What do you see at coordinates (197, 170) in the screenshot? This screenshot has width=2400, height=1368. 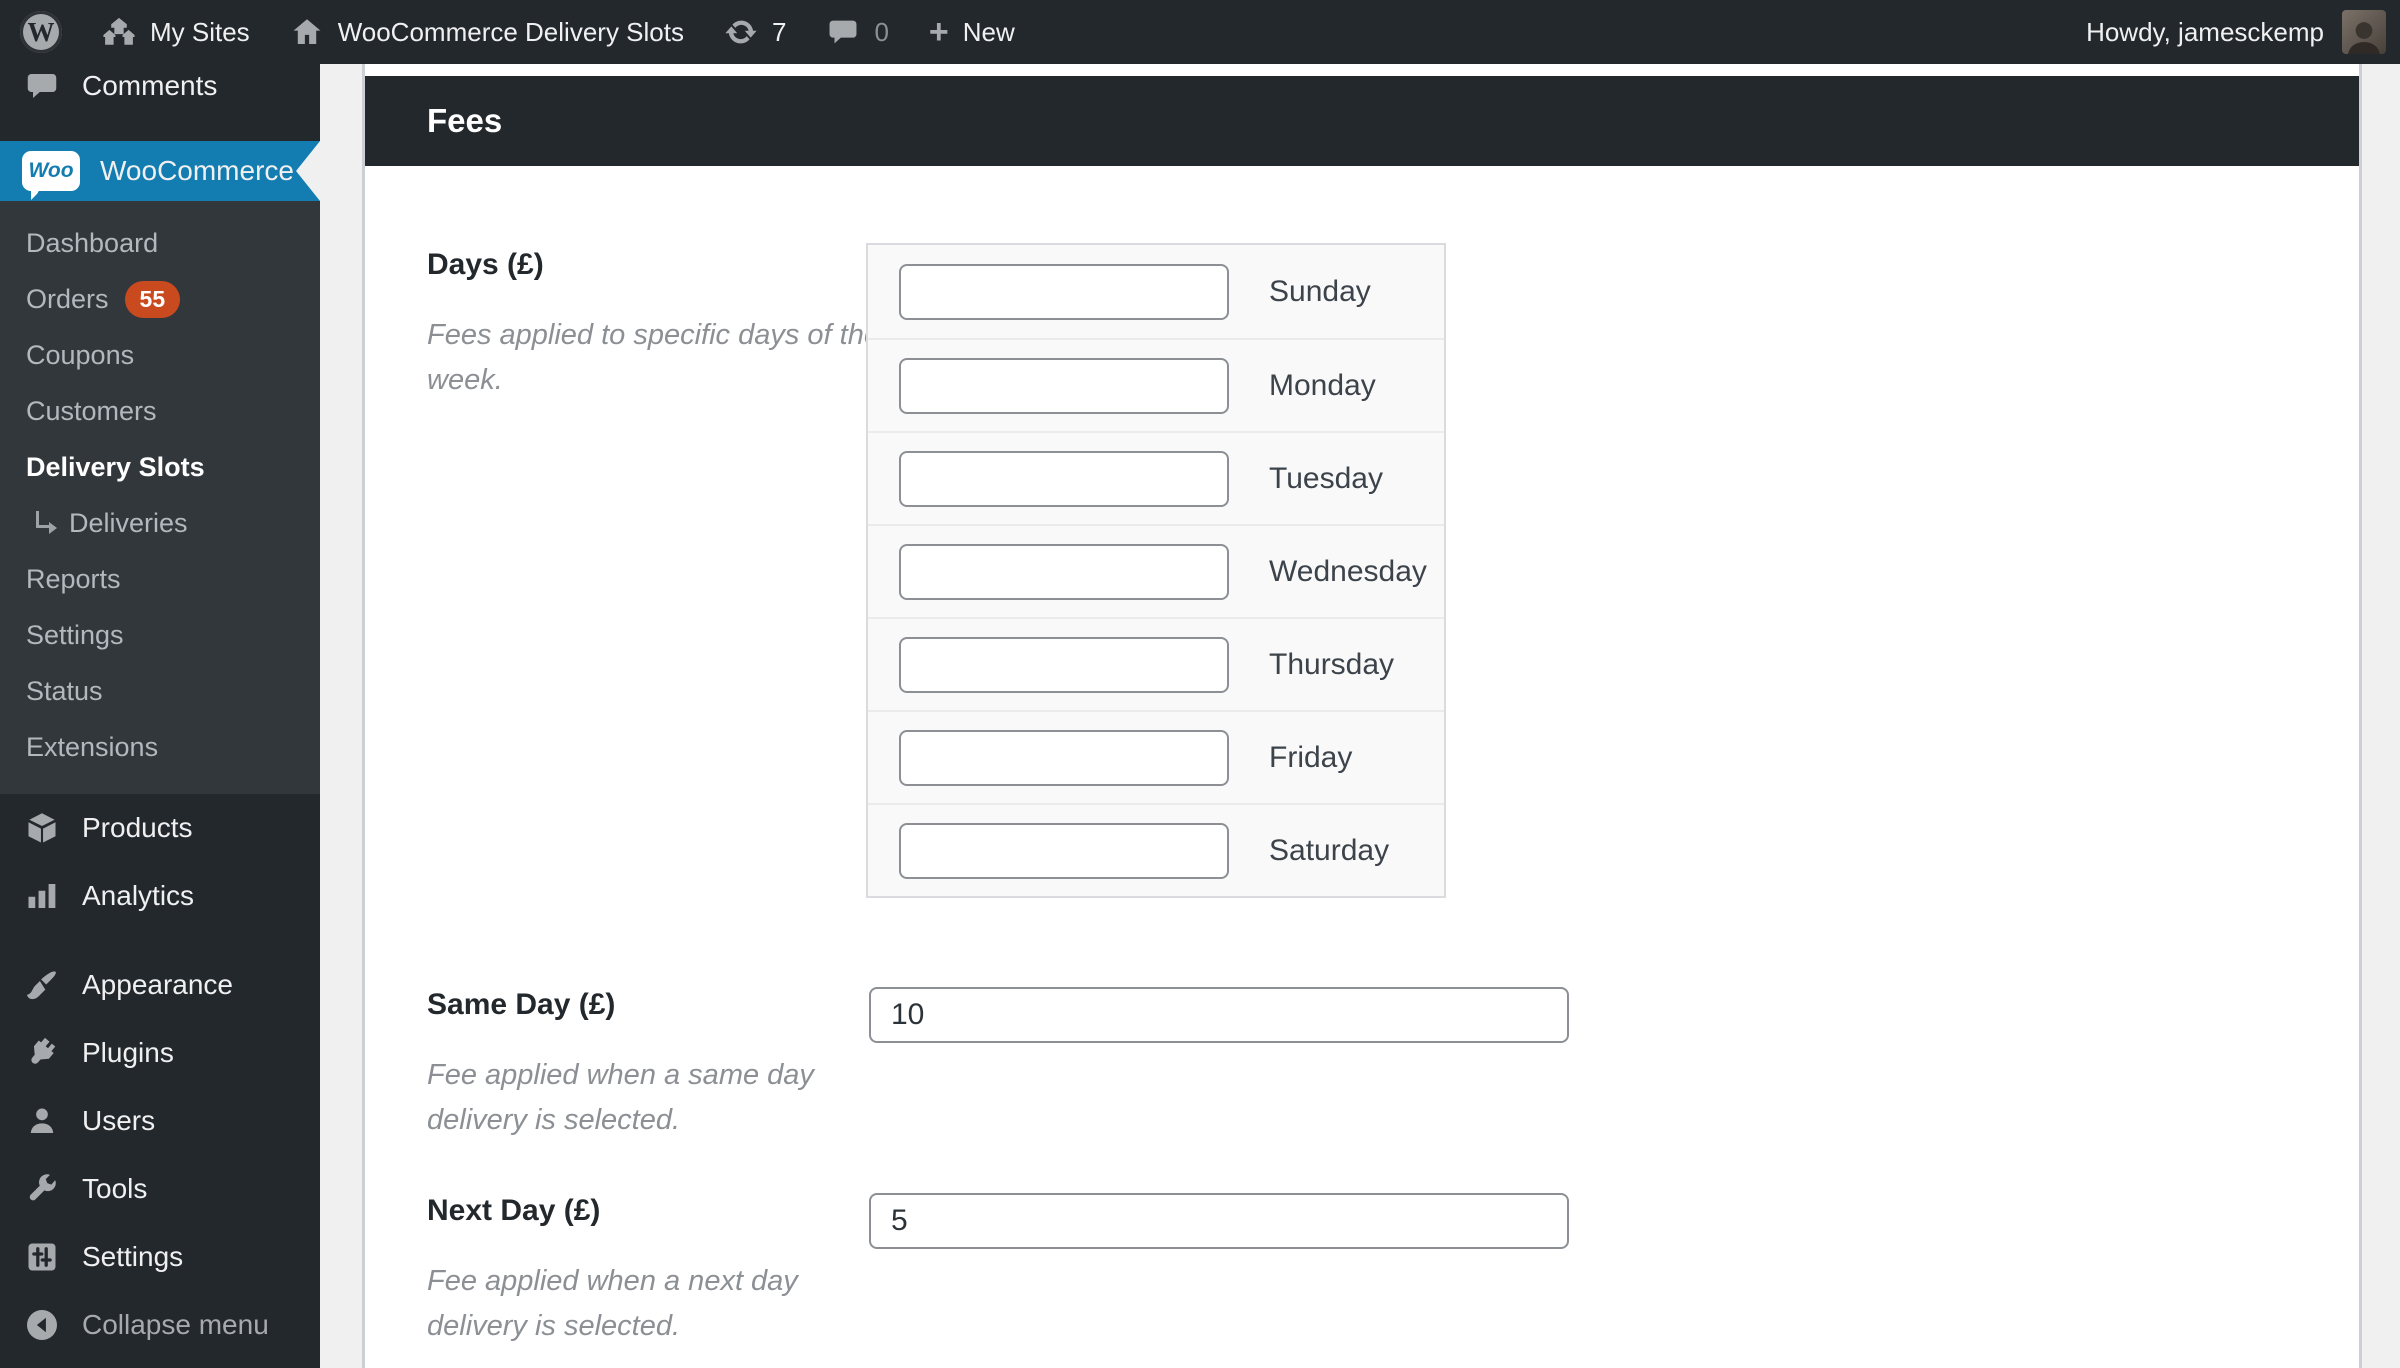 I see `sidebar-label-woocommerce: WooCommerce` at bounding box center [197, 170].